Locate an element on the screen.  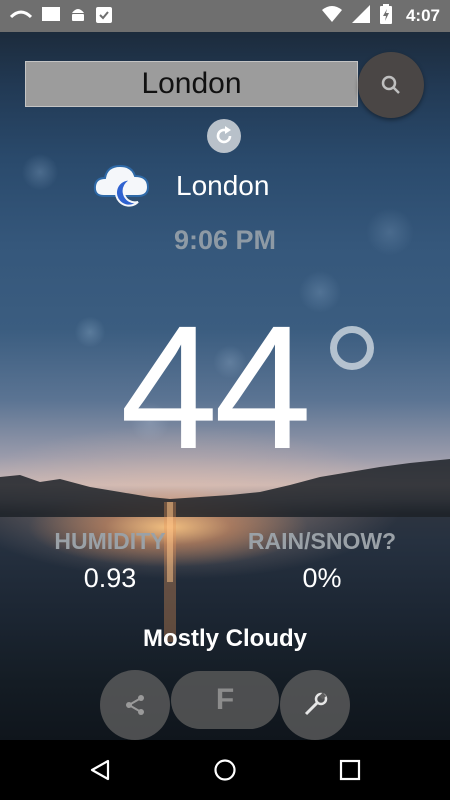
wrench-icon is located at coordinates (316, 704).